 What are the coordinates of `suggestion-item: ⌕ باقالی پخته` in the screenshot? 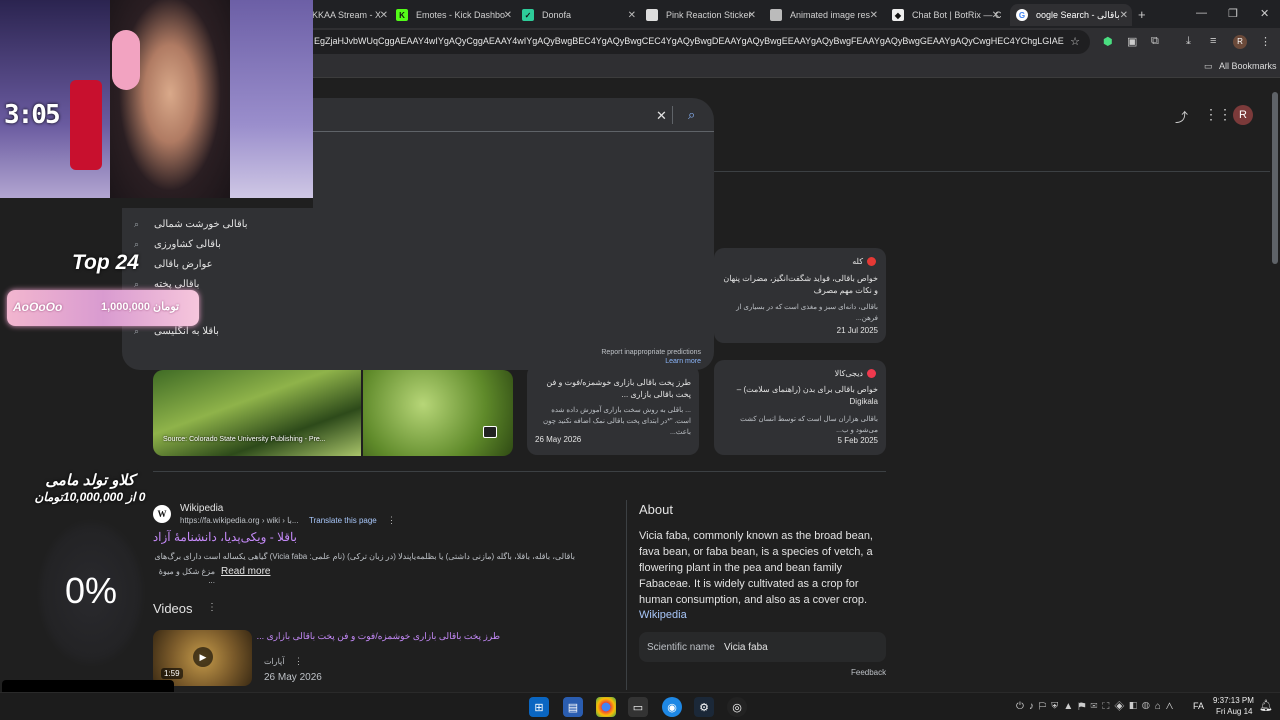 It's located at (166, 284).